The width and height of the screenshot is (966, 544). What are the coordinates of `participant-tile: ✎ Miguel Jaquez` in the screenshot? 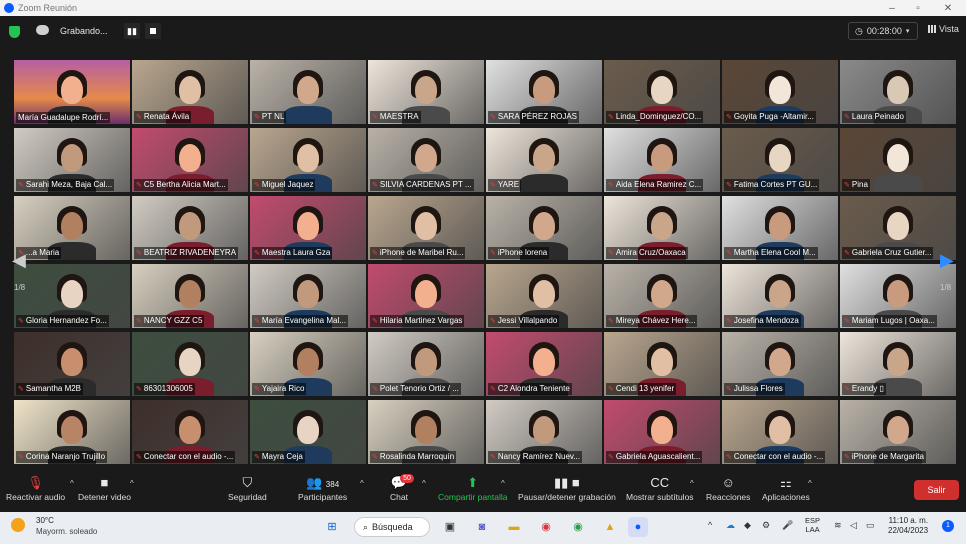 It's located at (308, 160).